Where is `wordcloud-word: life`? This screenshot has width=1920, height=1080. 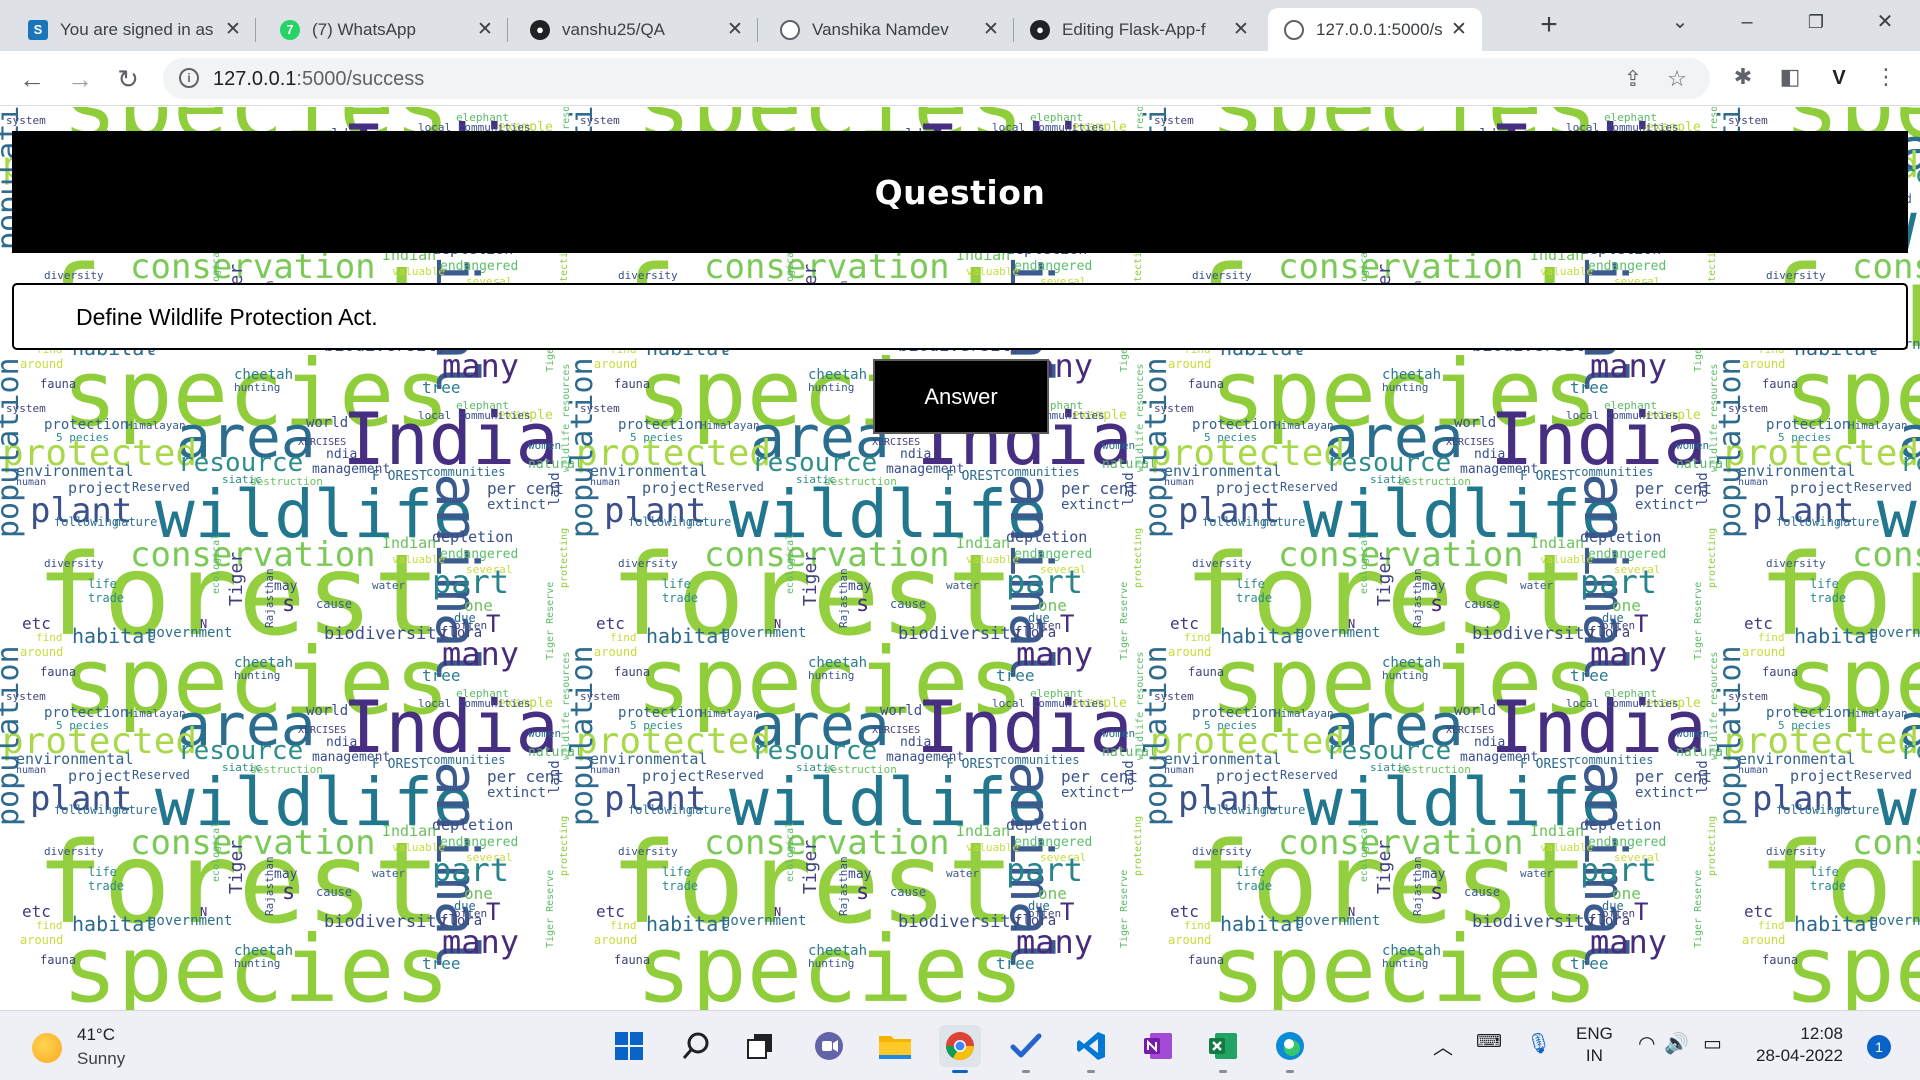 wordcloud-word: life is located at coordinates (676, 584).